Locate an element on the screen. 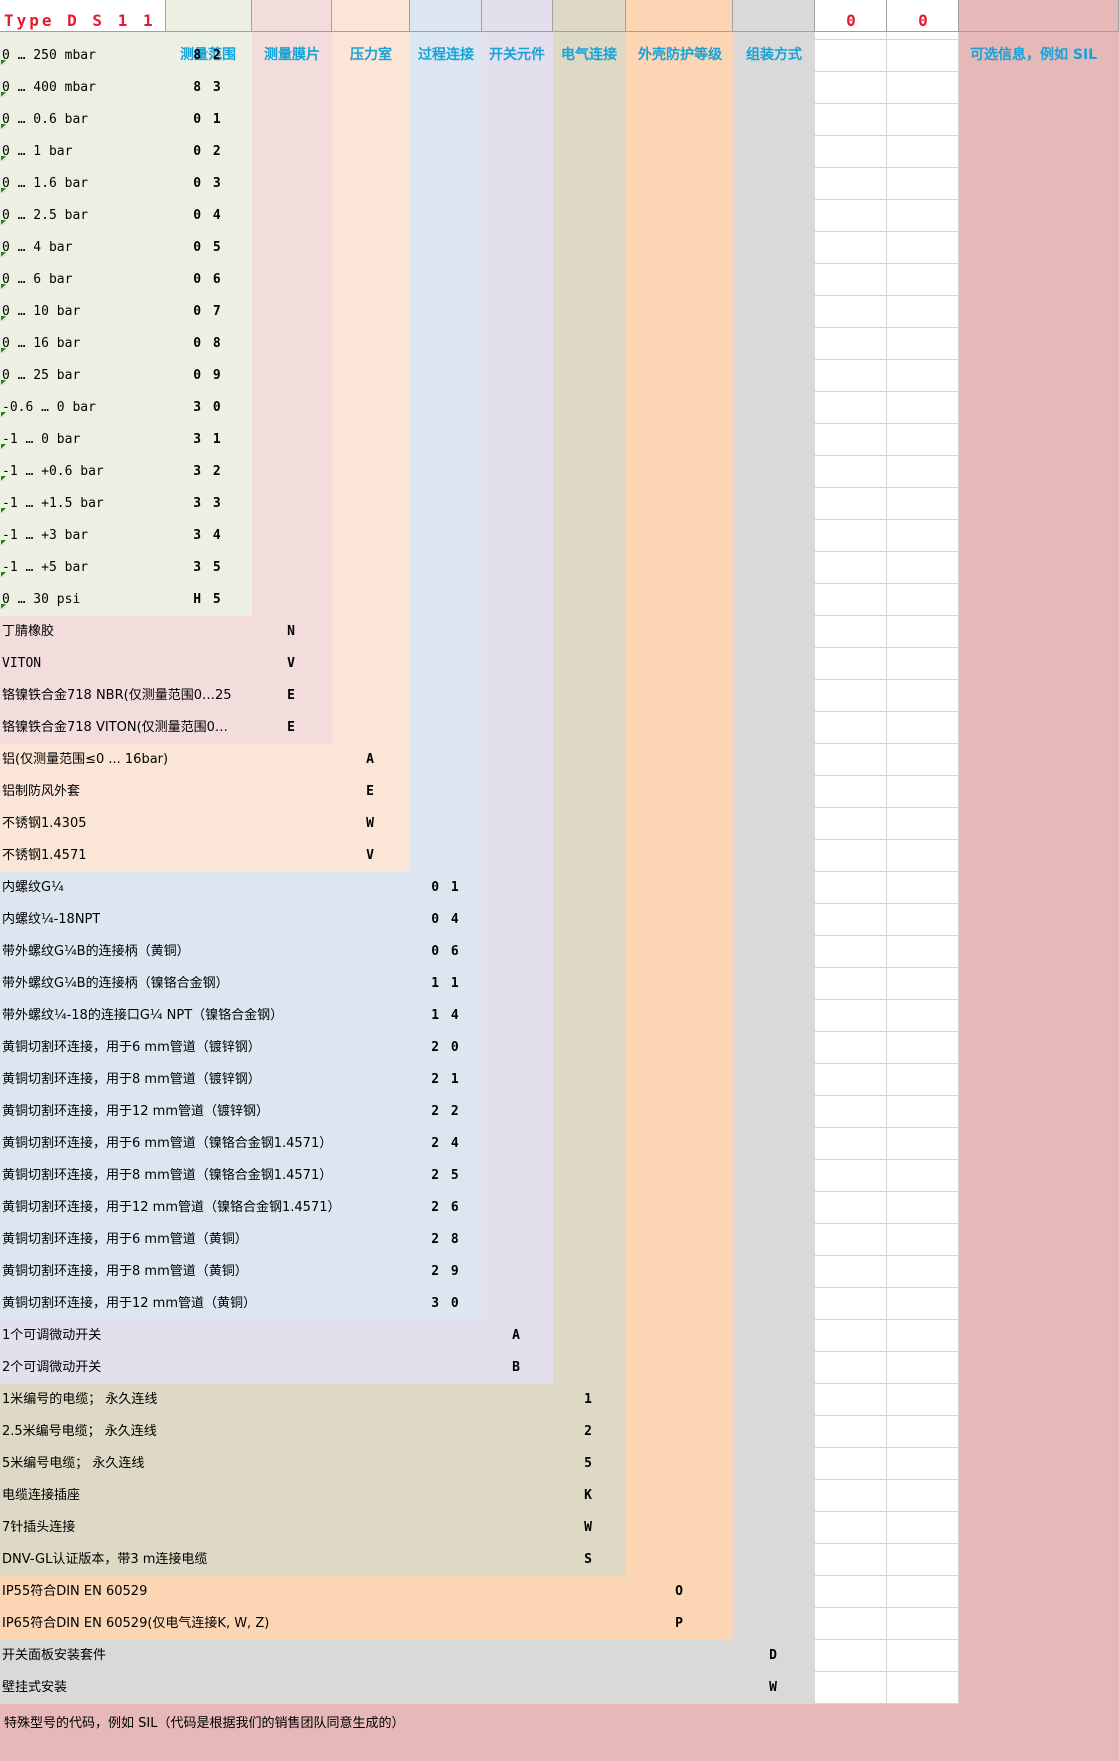 The width and height of the screenshot is (1119, 1761). band-group-electrical is located at coordinates (313, 1480).